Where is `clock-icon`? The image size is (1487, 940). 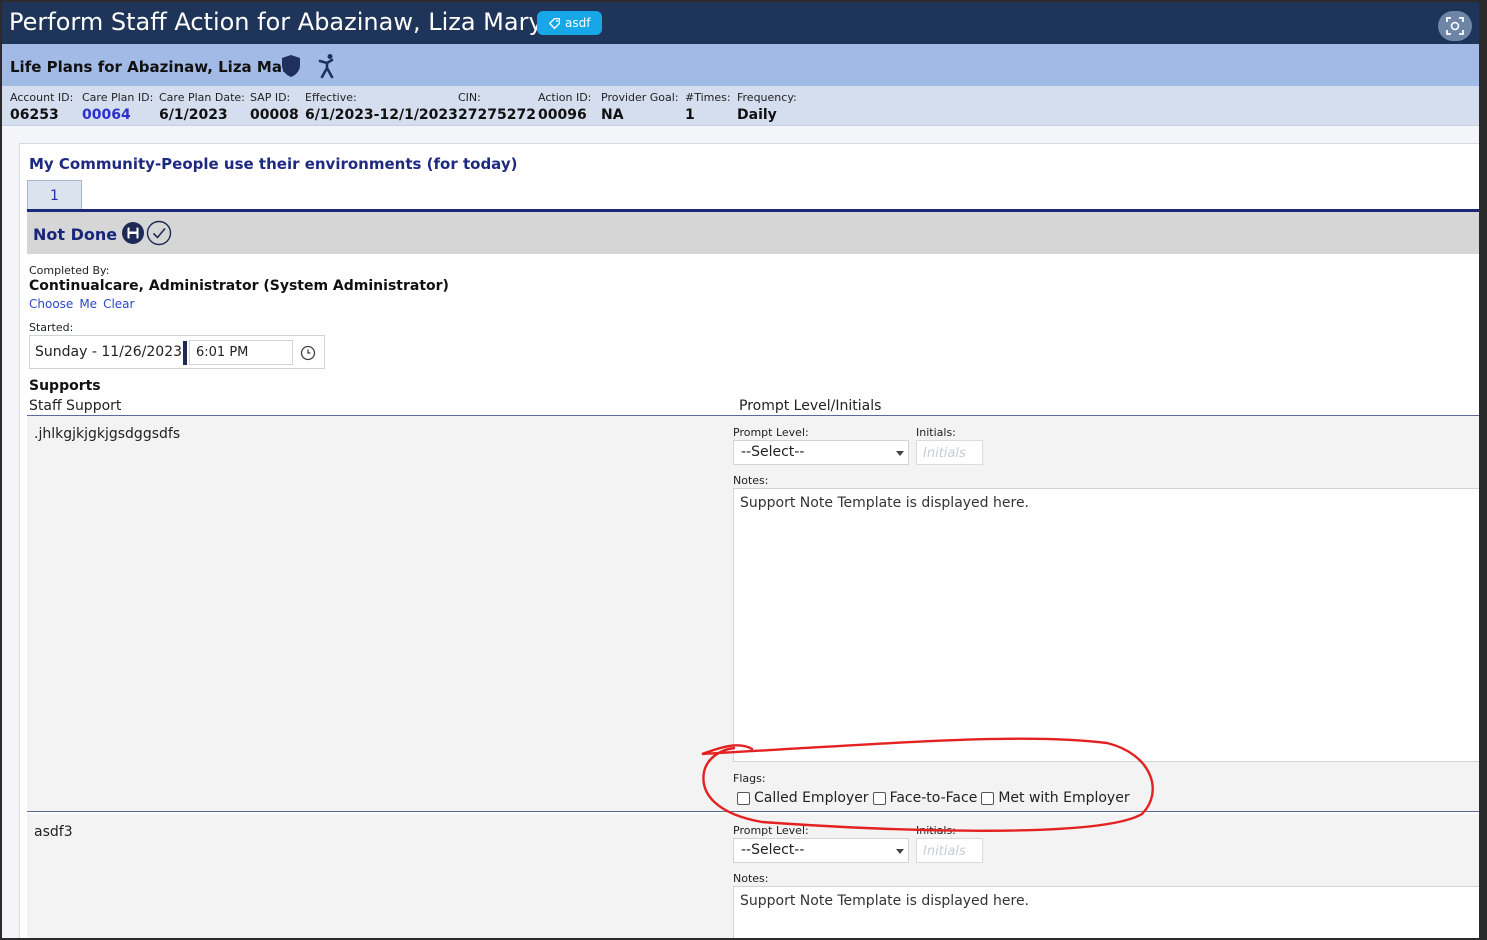 clock-icon is located at coordinates (308, 353).